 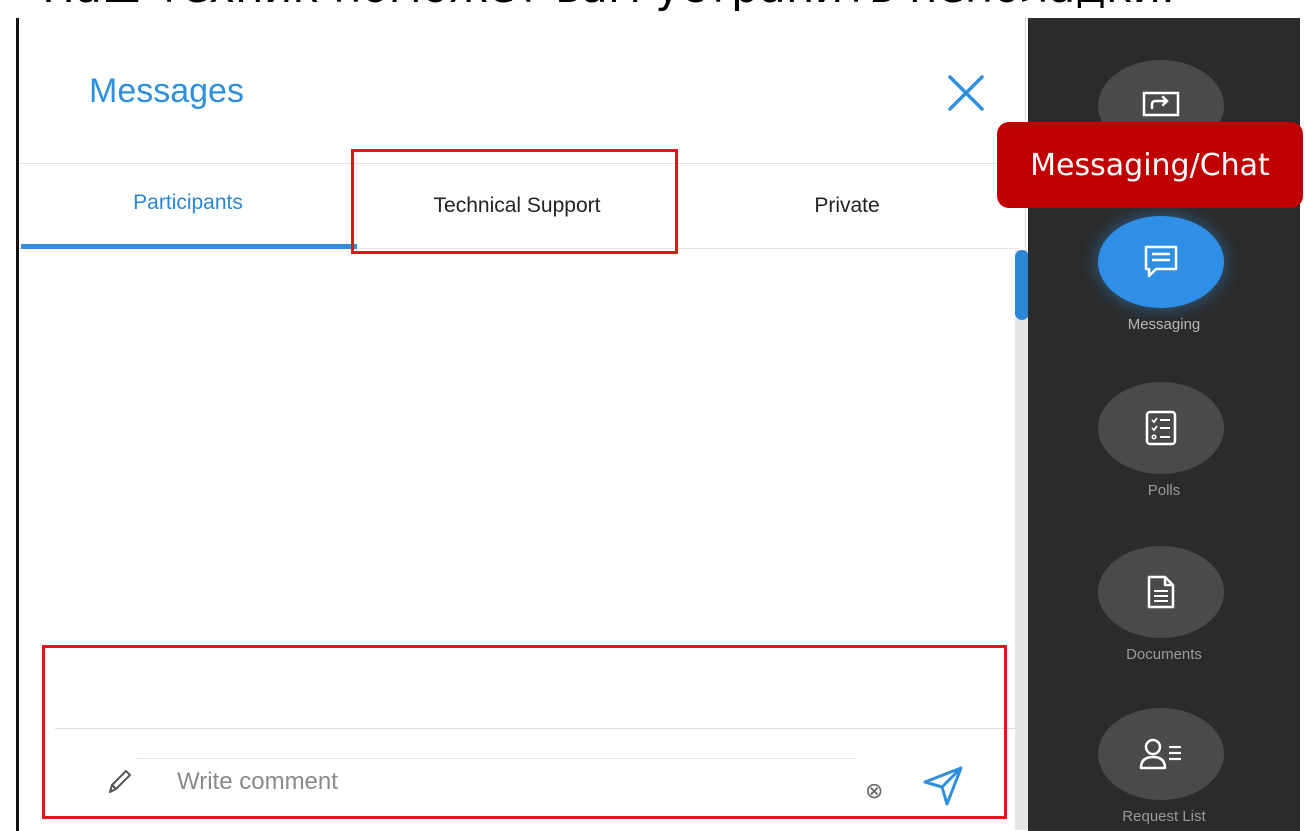 I want to click on document-icon, so click(x=1161, y=592).